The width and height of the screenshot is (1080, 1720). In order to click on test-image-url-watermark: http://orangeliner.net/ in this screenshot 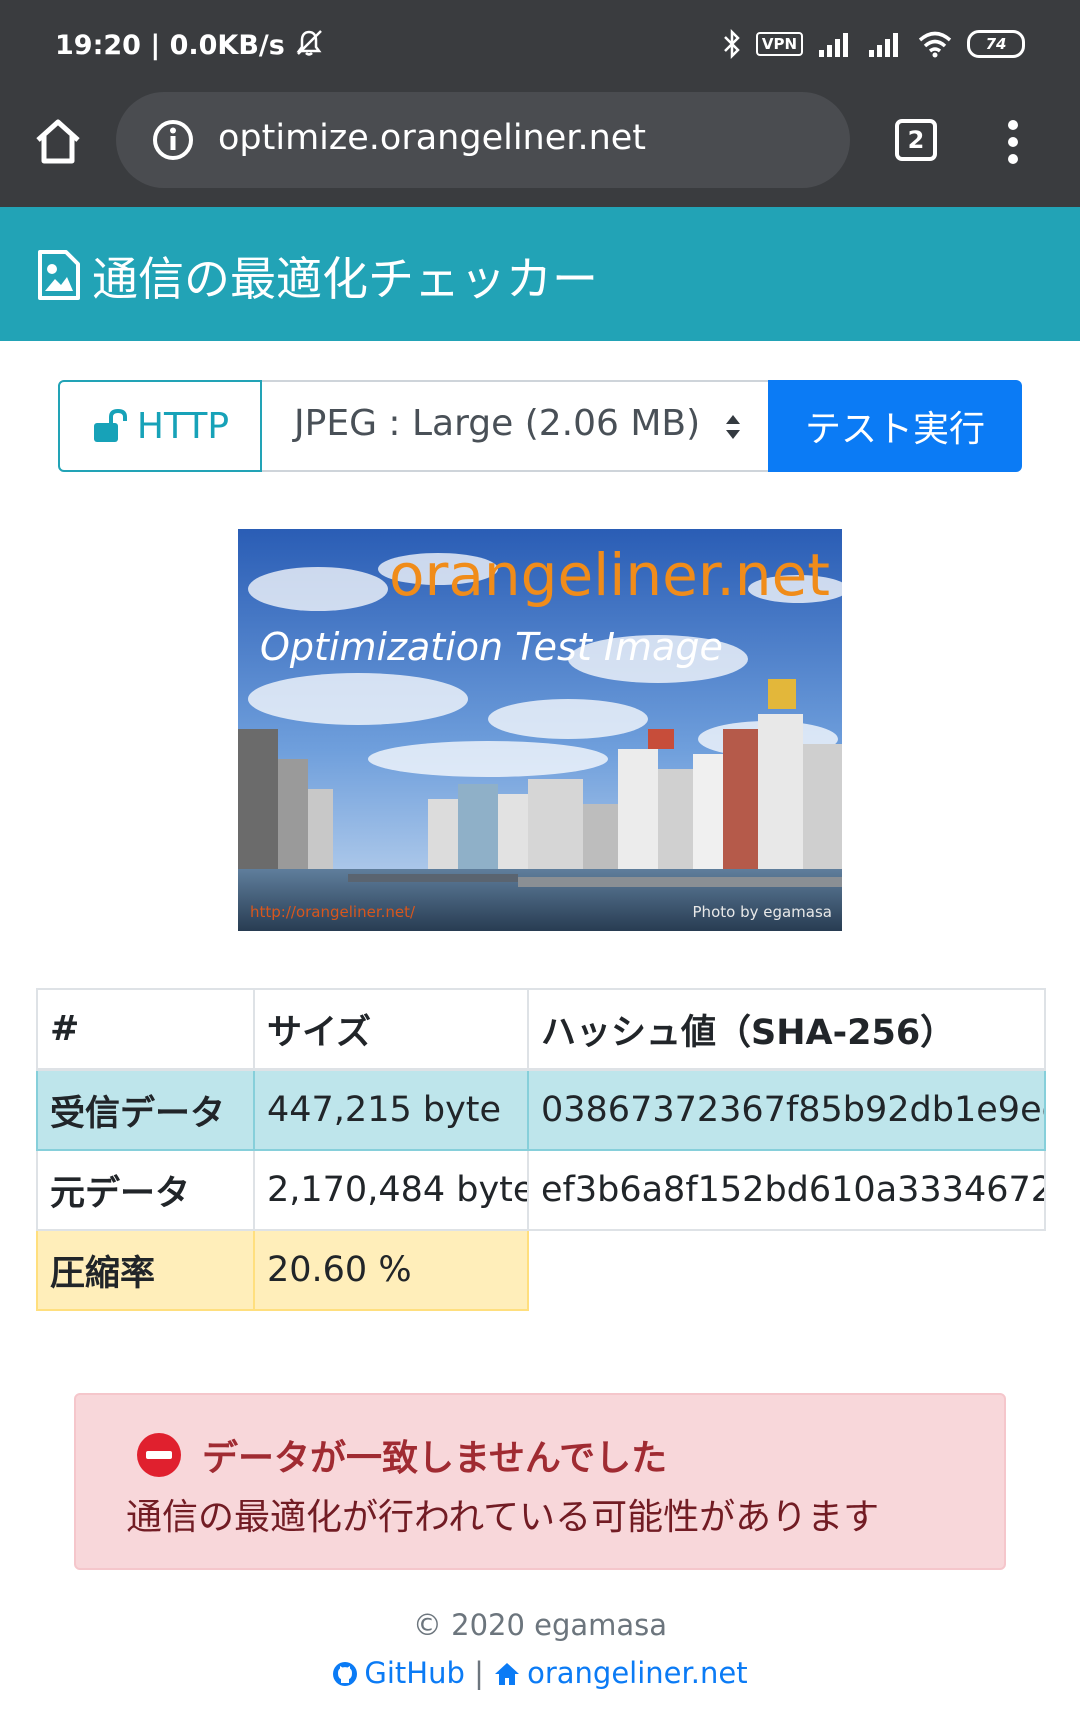, I will do `click(333, 912)`.